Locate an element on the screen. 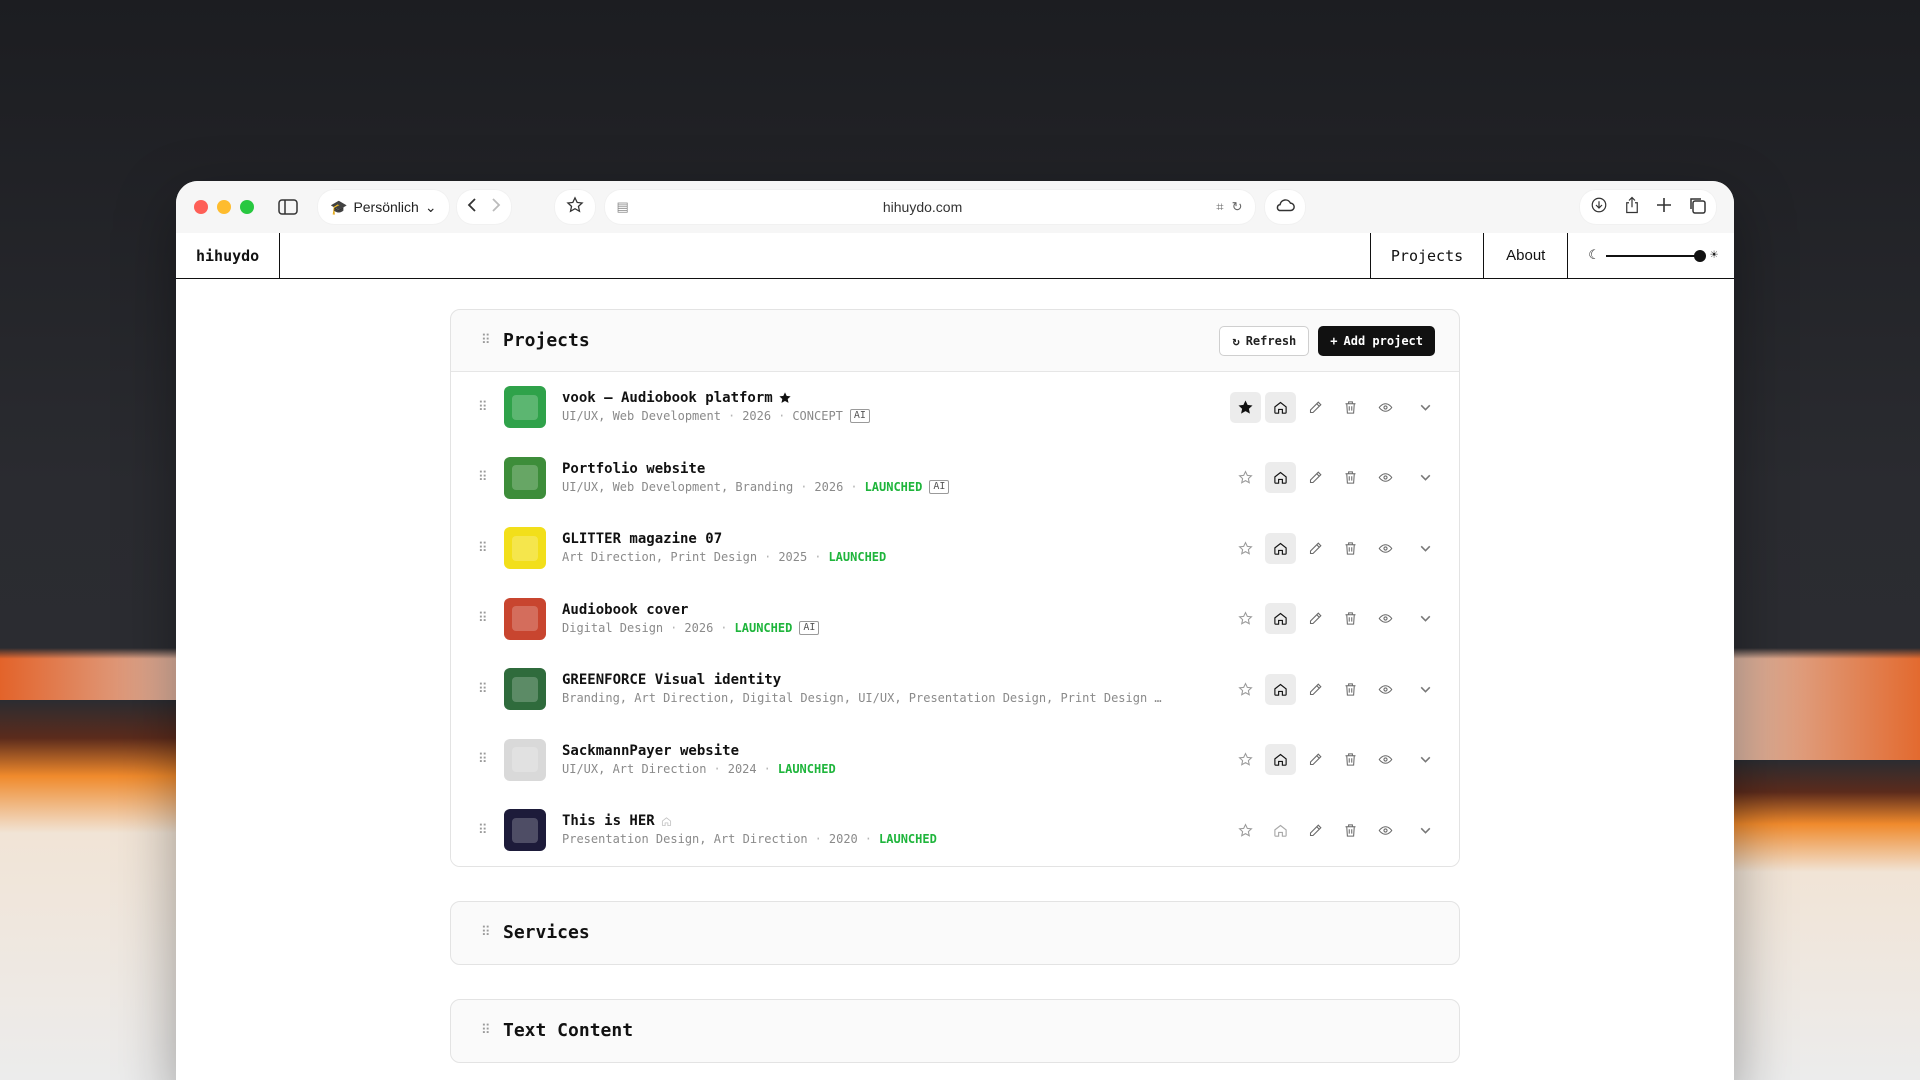  sidebar-toggle-icon is located at coordinates (288, 207).